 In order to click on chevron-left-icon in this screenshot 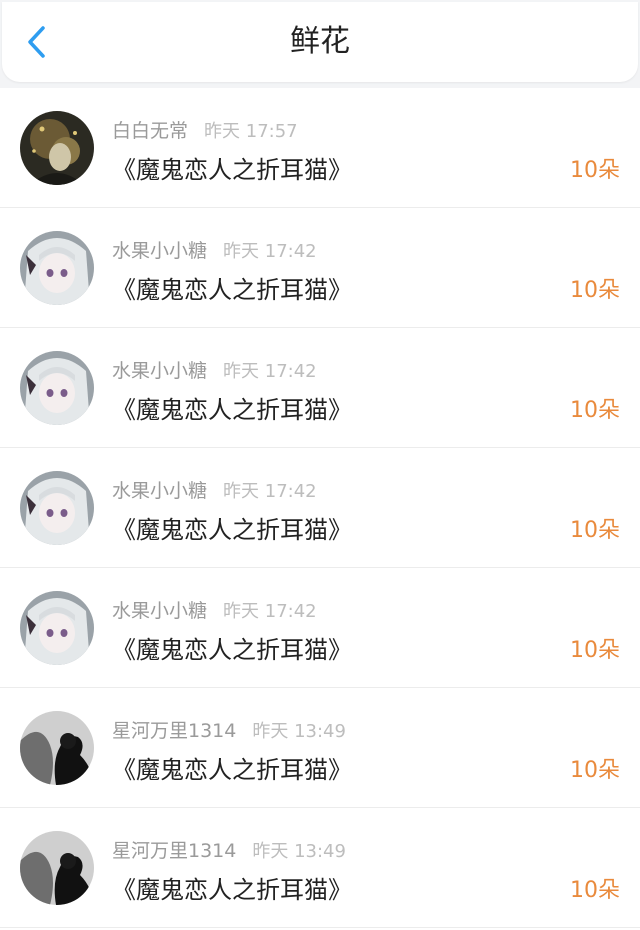, I will do `click(36, 42)`.